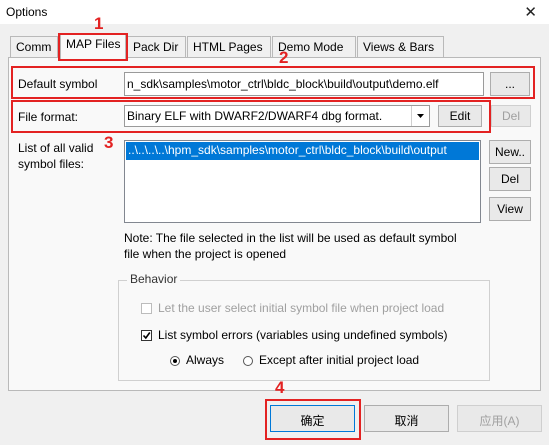 The width and height of the screenshot is (549, 445). I want to click on radio-dot-icon, so click(175, 361).